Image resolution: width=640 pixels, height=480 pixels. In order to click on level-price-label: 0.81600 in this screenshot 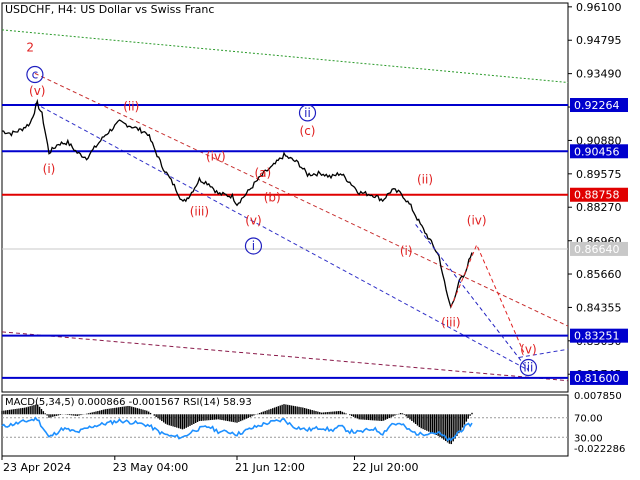, I will do `click(597, 378)`.